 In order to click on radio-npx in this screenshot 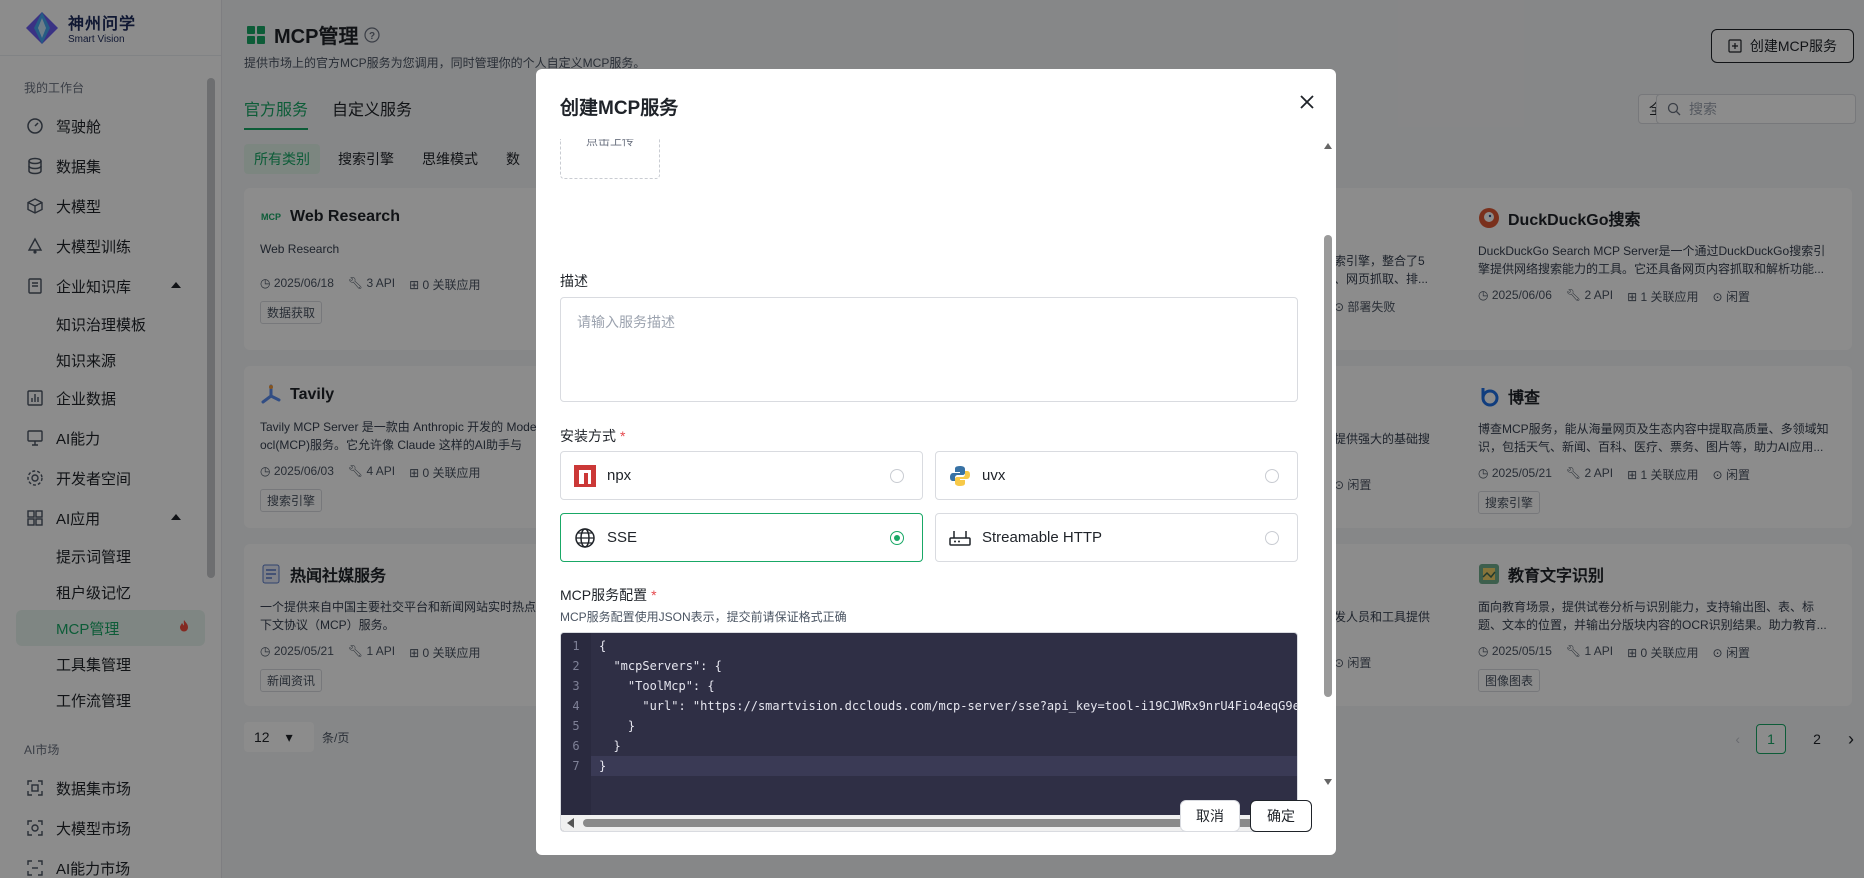, I will do `click(897, 476)`.